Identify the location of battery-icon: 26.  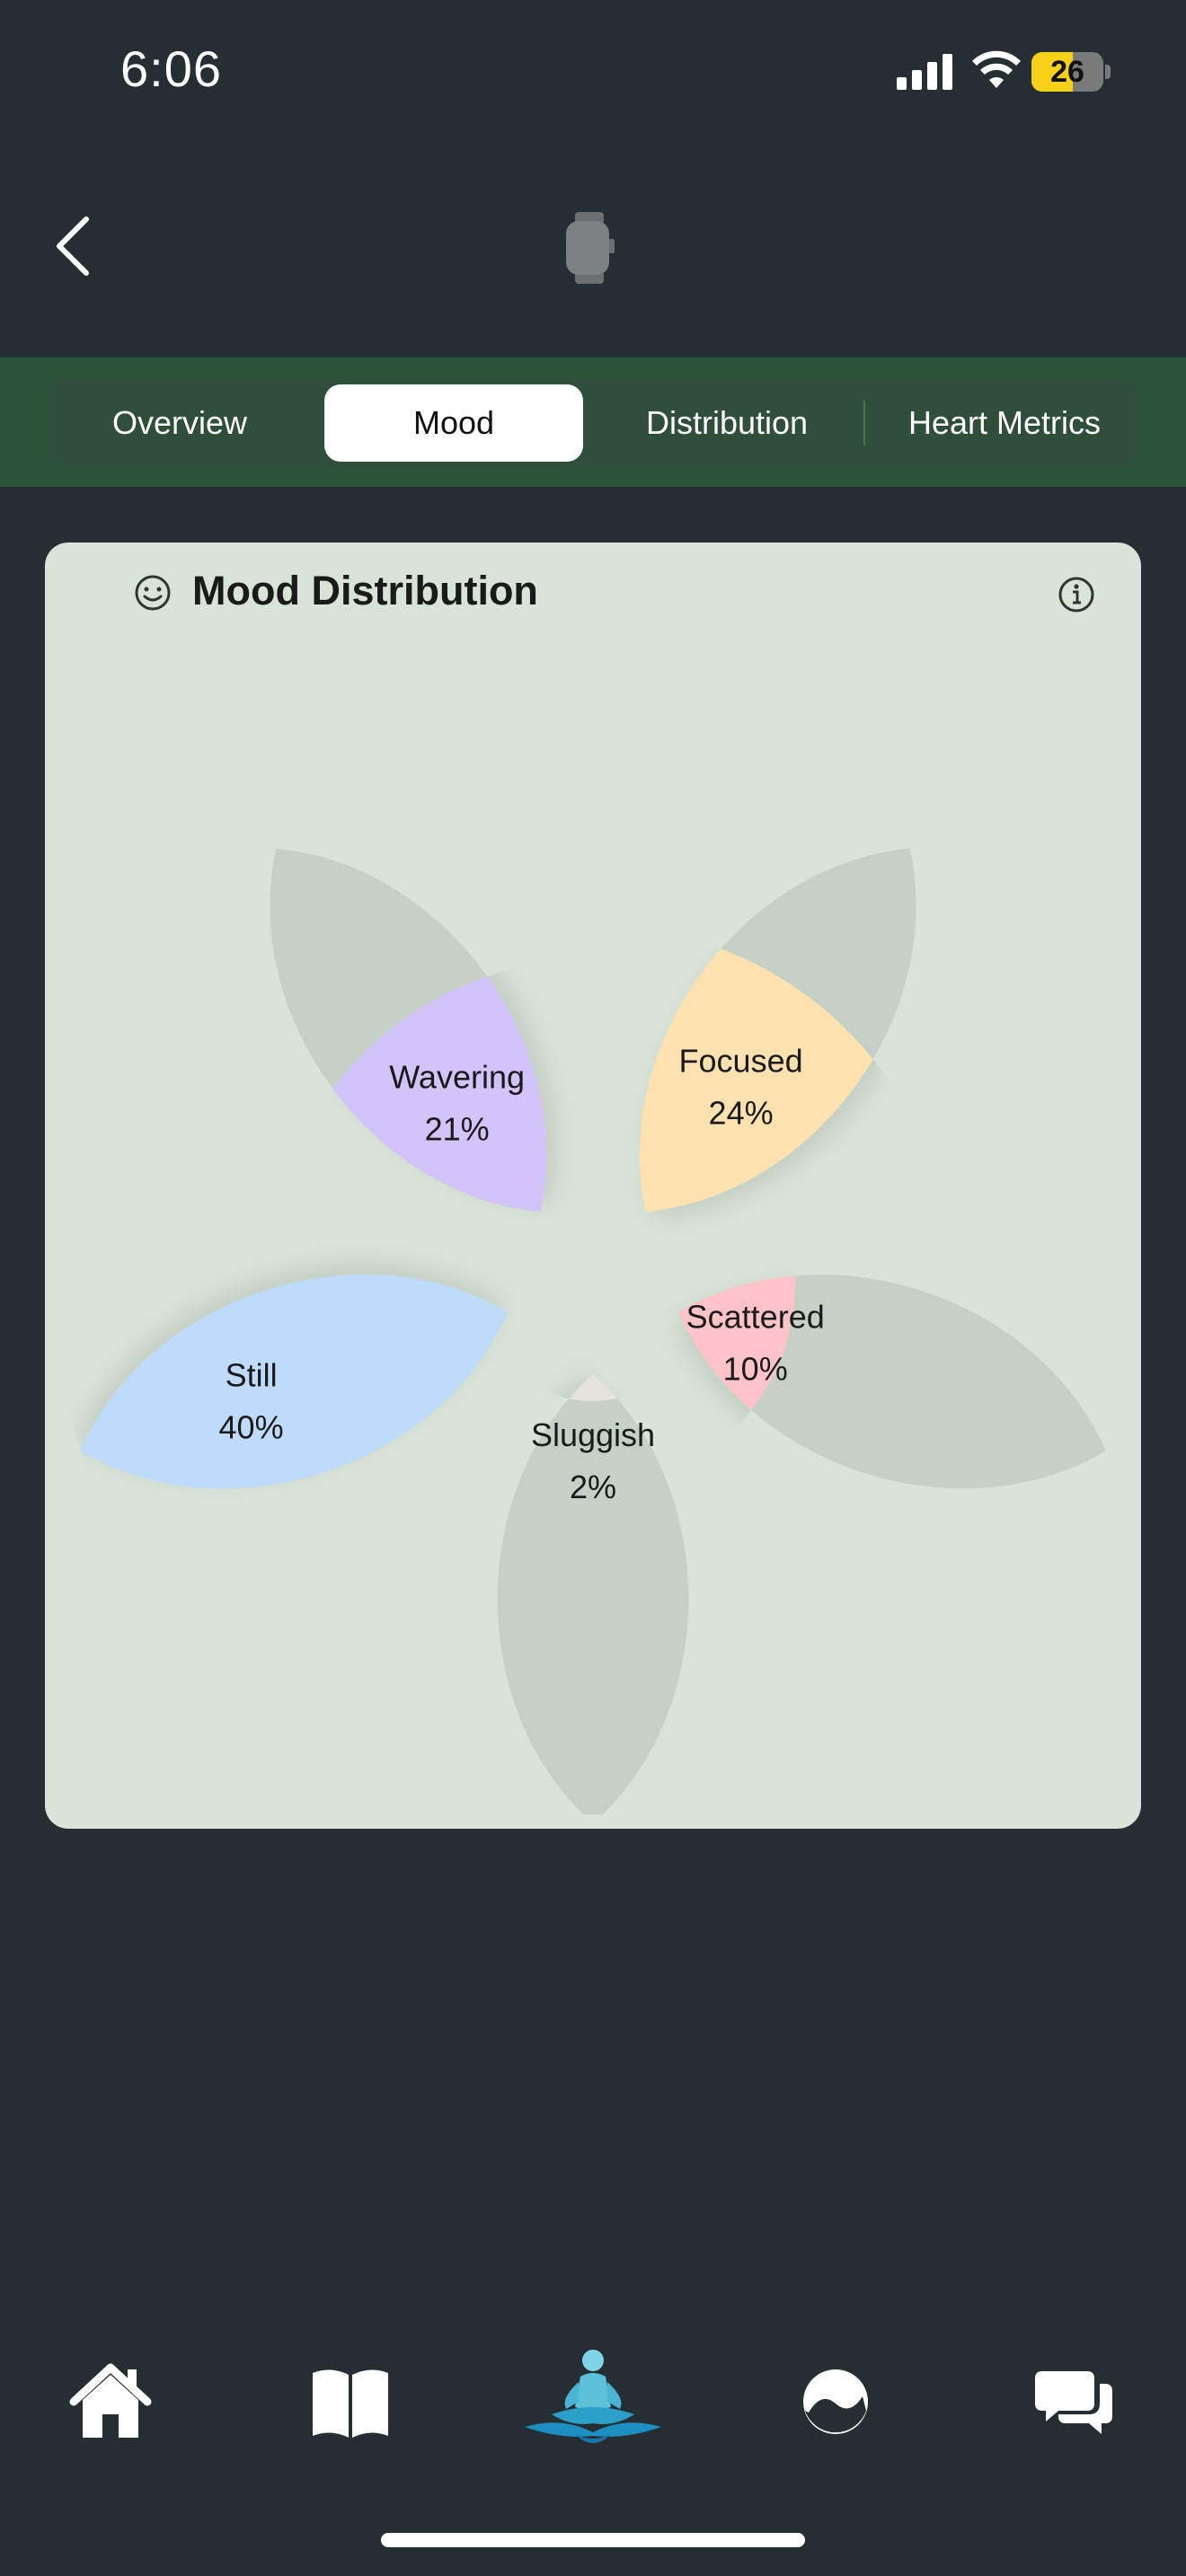
(1071, 72).